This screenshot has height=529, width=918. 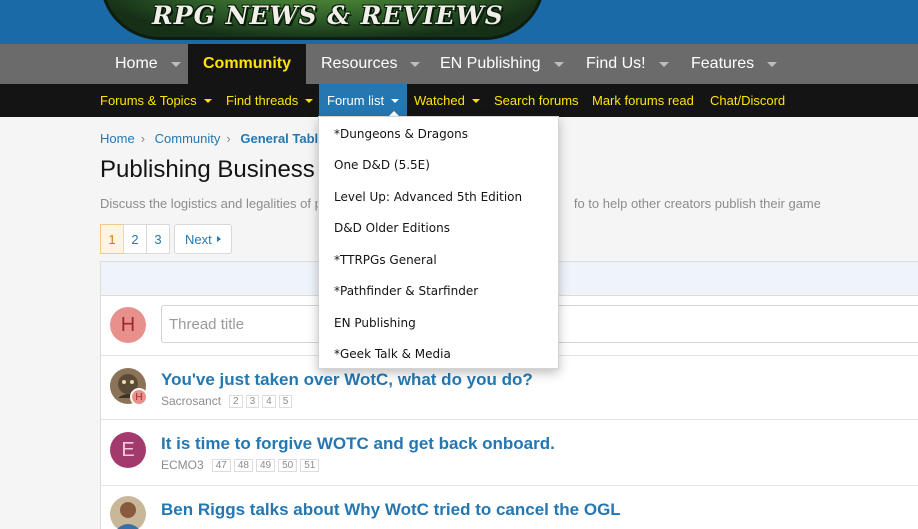 I want to click on thread-page-link: 47, so click(x=221, y=465).